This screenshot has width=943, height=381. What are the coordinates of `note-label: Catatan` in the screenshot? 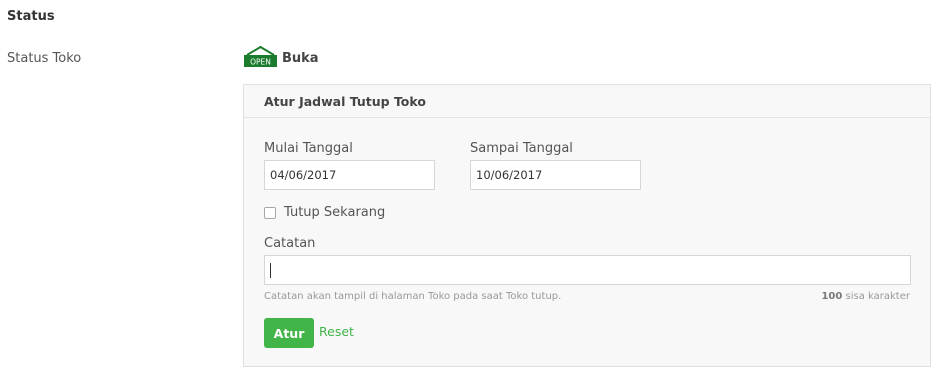 It's located at (290, 243).